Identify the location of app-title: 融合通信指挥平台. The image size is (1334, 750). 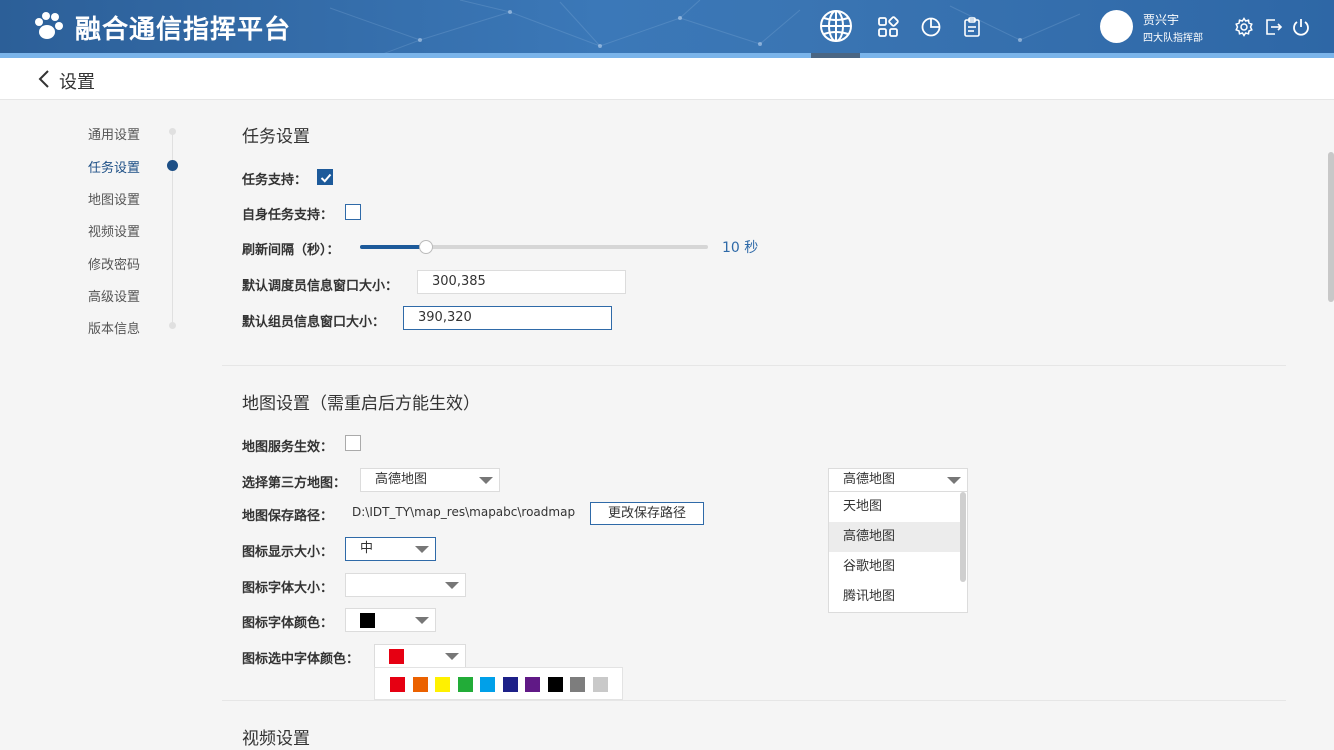
(183, 30).